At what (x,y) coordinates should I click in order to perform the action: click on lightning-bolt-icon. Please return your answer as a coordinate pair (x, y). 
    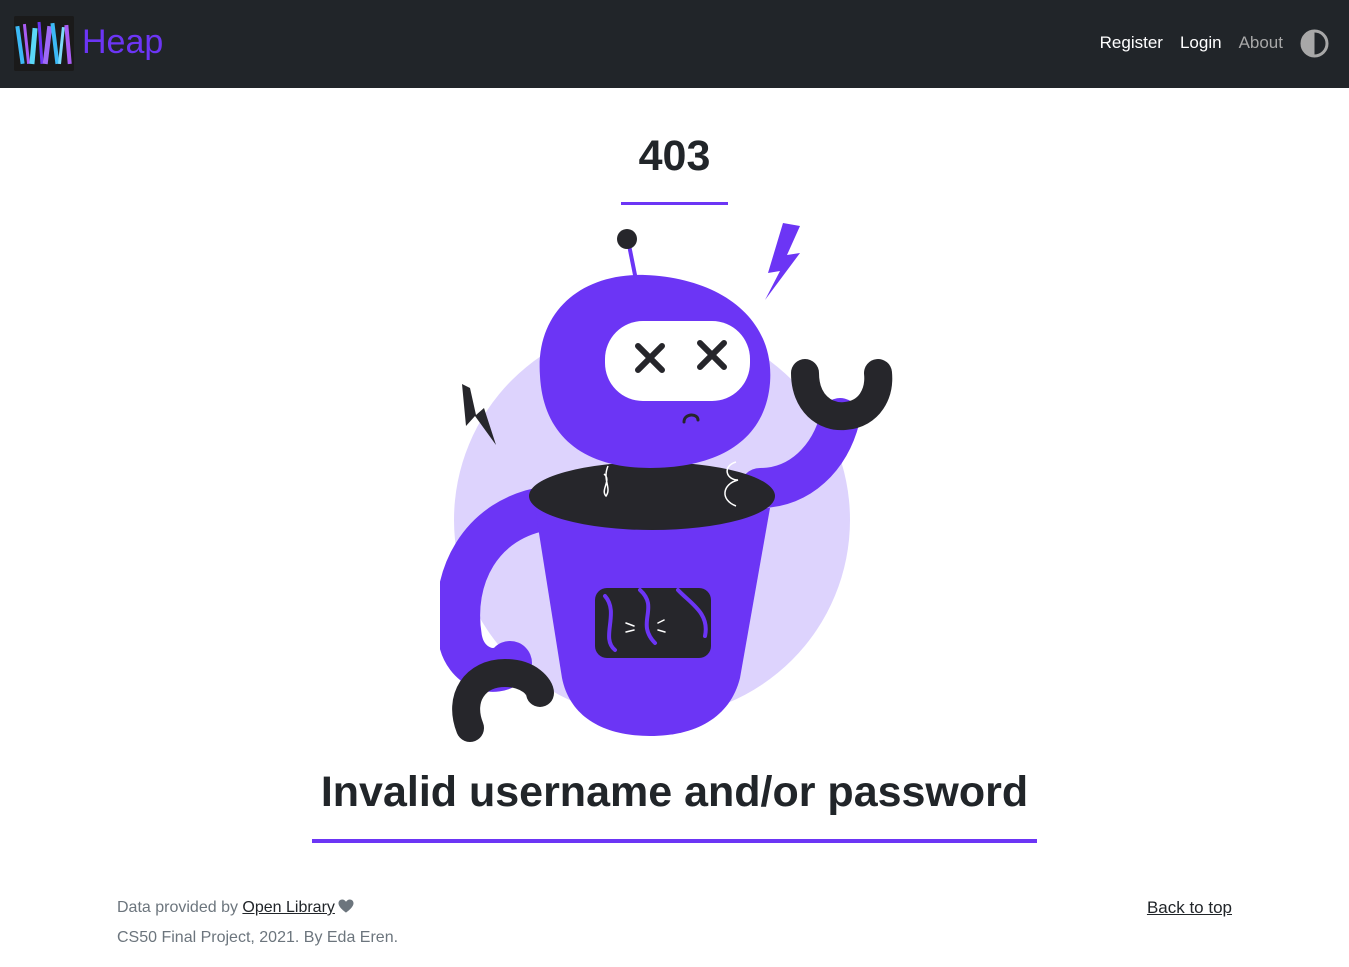
    Looking at the image, I should click on (782, 261).